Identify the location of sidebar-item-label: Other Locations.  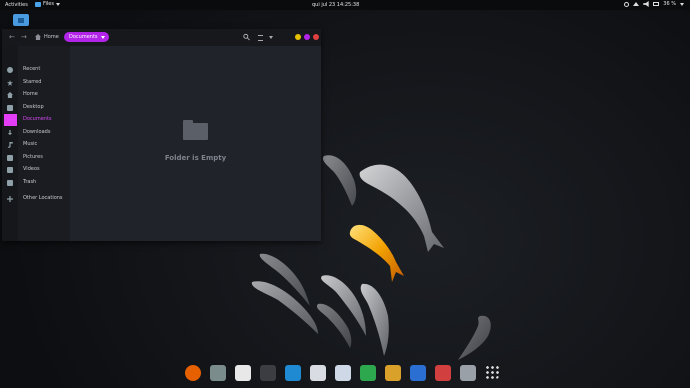
(43, 198).